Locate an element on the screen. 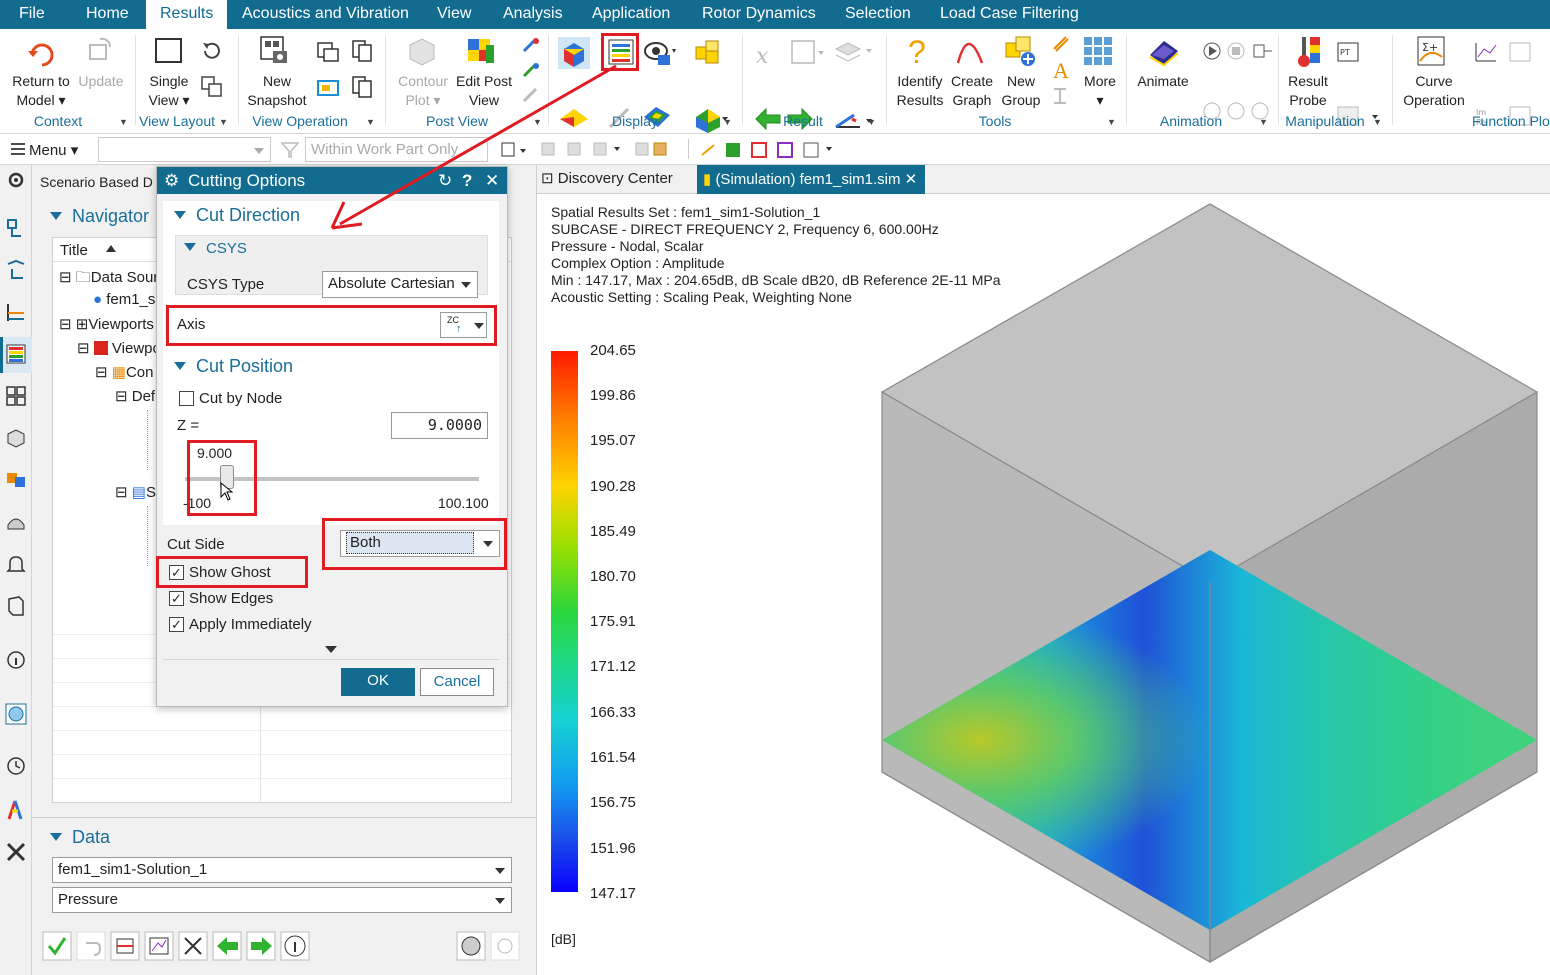 The width and height of the screenshot is (1550, 975). return-to-model-button: Return to Model ▾ is located at coordinates (41, 91).